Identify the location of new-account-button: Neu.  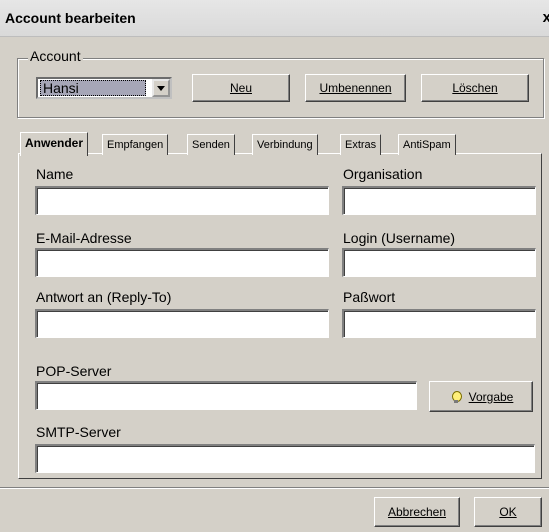
(241, 88).